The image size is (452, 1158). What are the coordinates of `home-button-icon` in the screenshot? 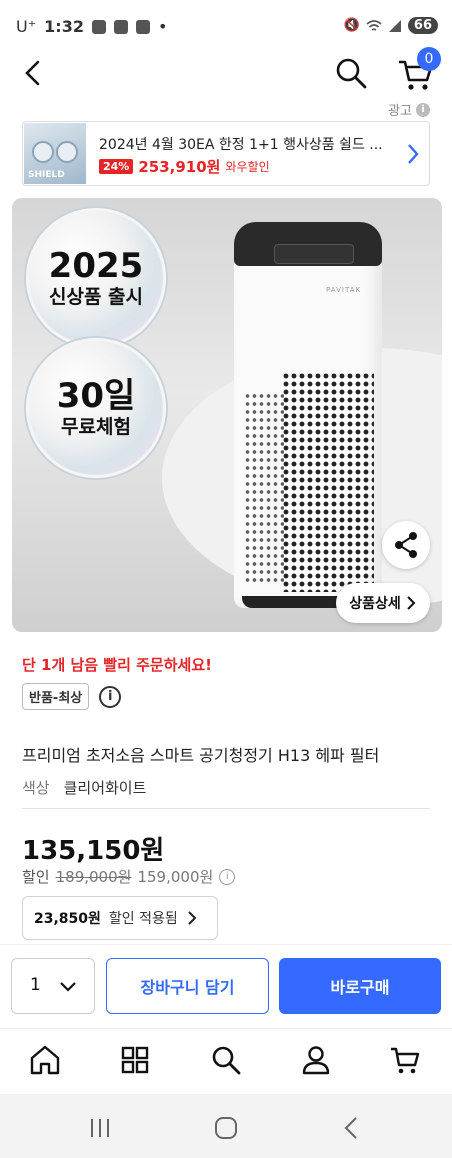 It's located at (226, 1128).